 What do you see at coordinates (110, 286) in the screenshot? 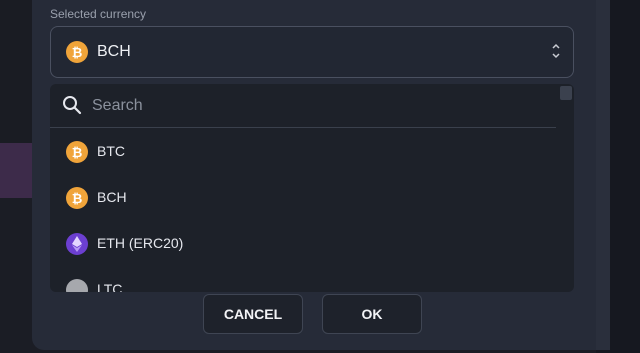
I see `option-label: LTC` at bounding box center [110, 286].